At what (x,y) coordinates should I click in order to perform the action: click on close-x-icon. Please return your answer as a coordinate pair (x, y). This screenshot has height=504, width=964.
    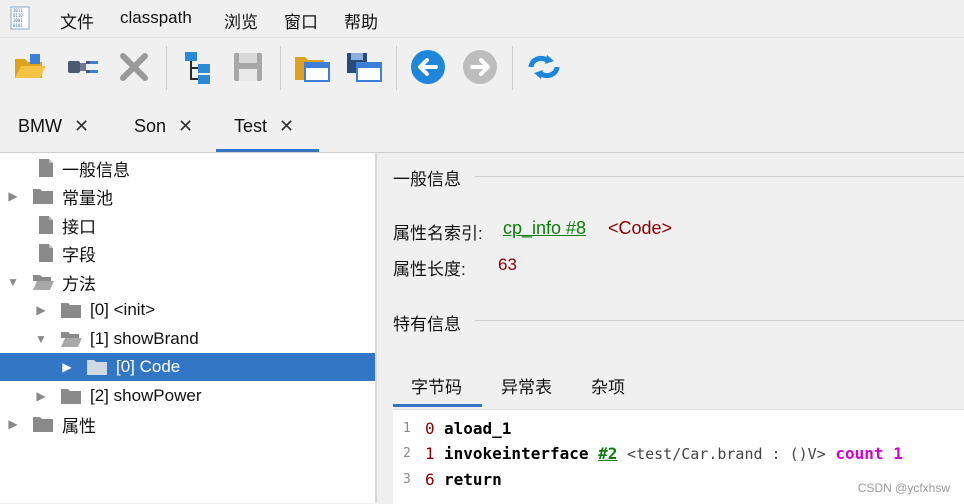
    Looking at the image, I should click on (134, 67).